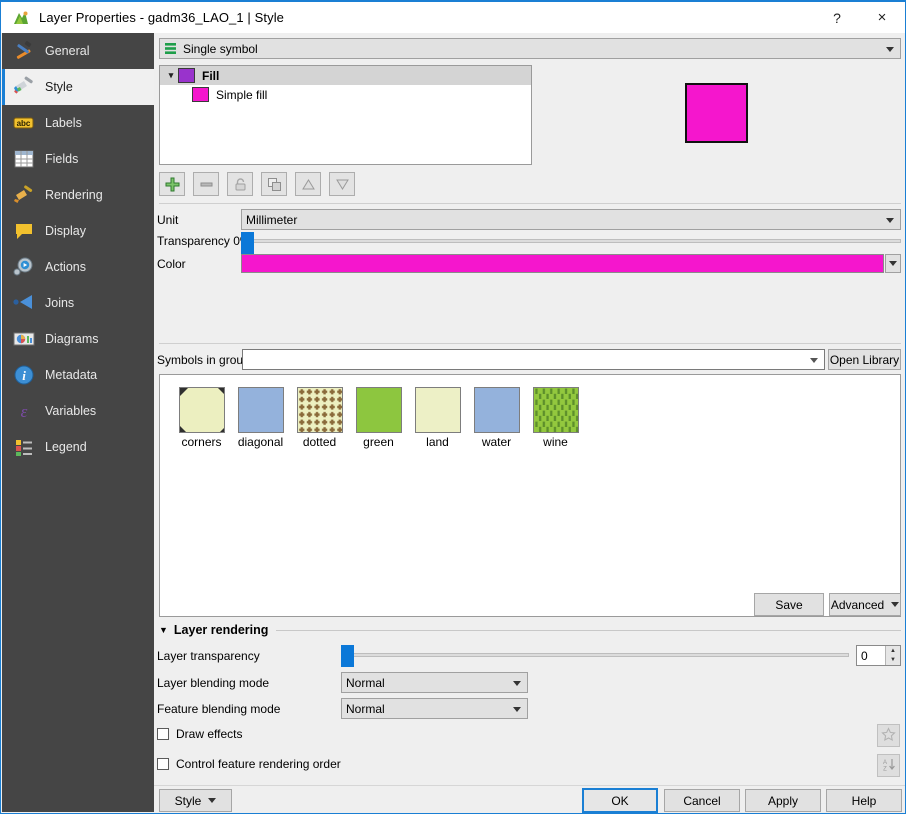 The height and width of the screenshot is (814, 906). I want to click on sidebar-item-rendering: Rendering, so click(78, 195).